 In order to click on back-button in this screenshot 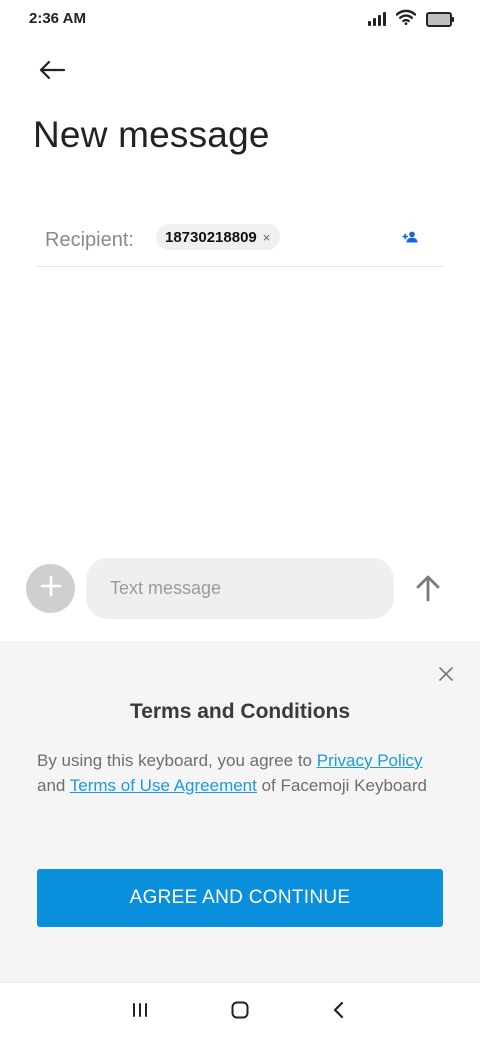, I will do `click(52, 72)`.